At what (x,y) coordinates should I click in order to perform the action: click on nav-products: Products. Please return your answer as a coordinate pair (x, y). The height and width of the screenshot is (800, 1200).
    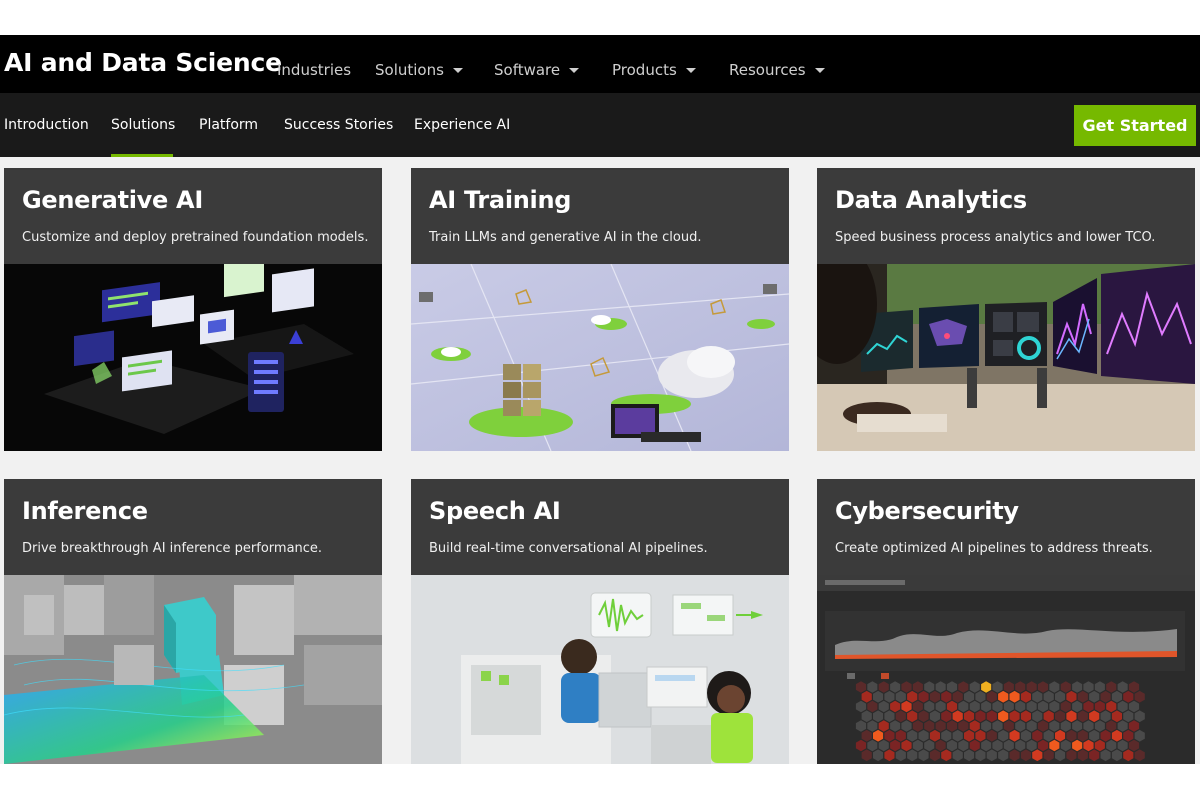
    Looking at the image, I should click on (654, 70).